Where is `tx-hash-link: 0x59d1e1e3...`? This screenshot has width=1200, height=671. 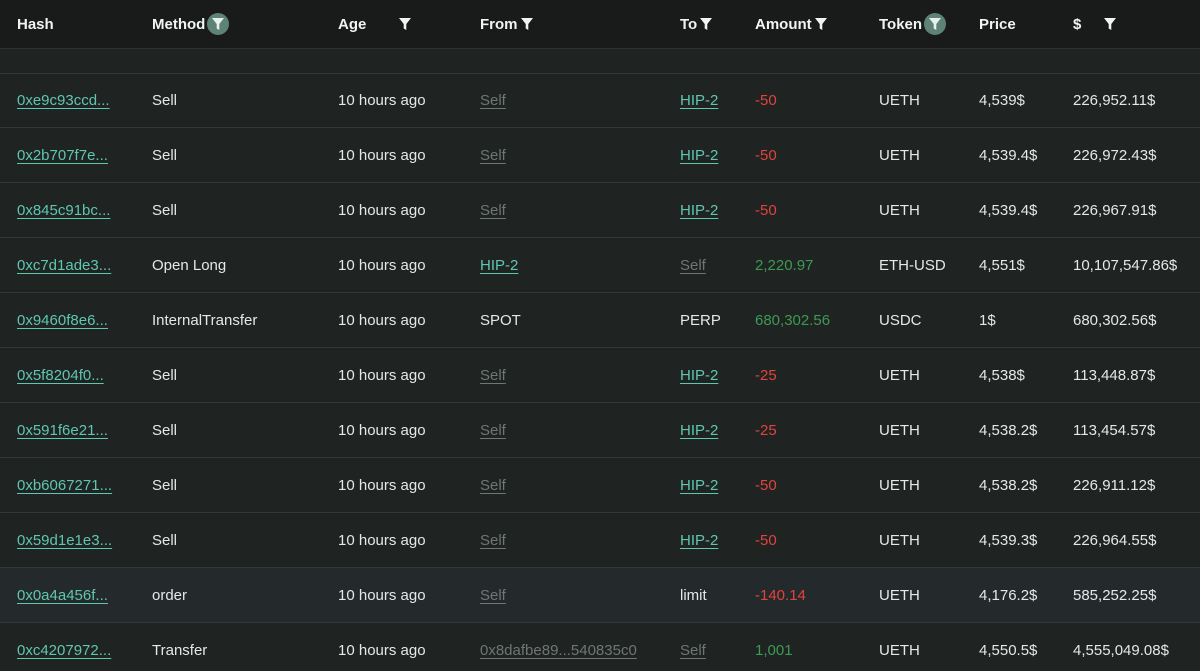 tx-hash-link: 0x59d1e1e3... is located at coordinates (64, 540).